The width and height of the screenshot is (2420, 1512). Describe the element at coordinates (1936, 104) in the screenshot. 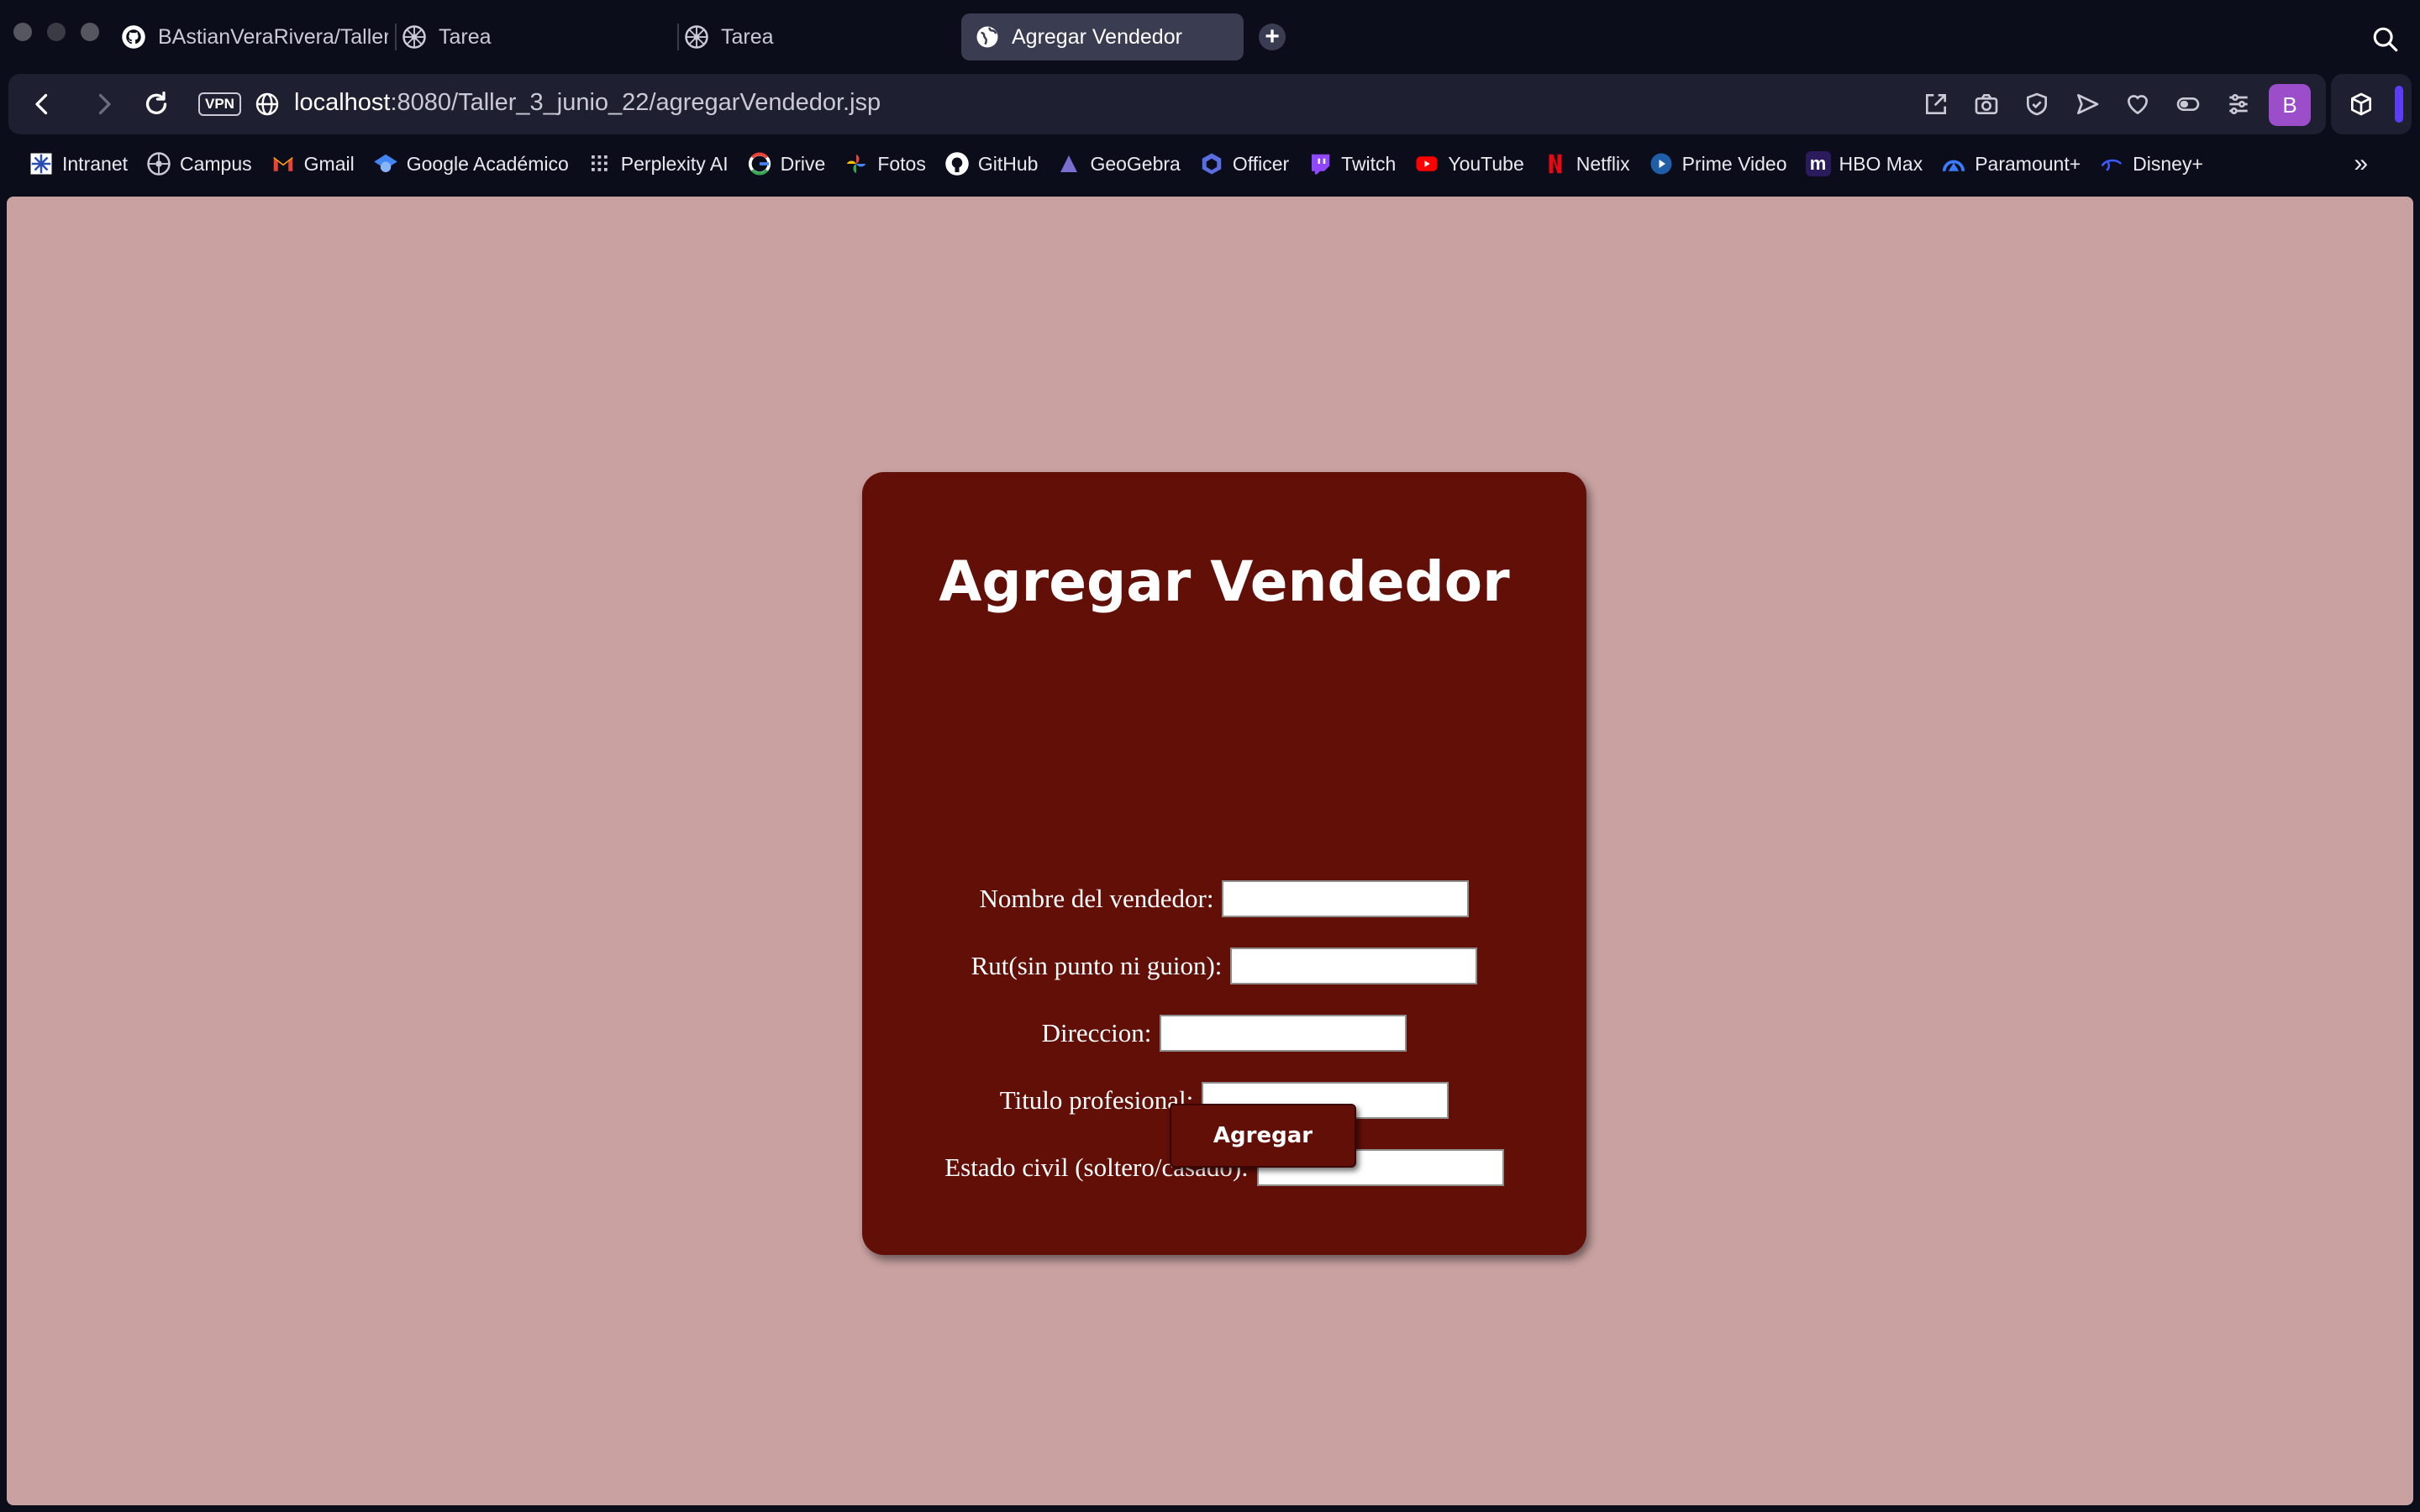

I see `share-icon` at that location.